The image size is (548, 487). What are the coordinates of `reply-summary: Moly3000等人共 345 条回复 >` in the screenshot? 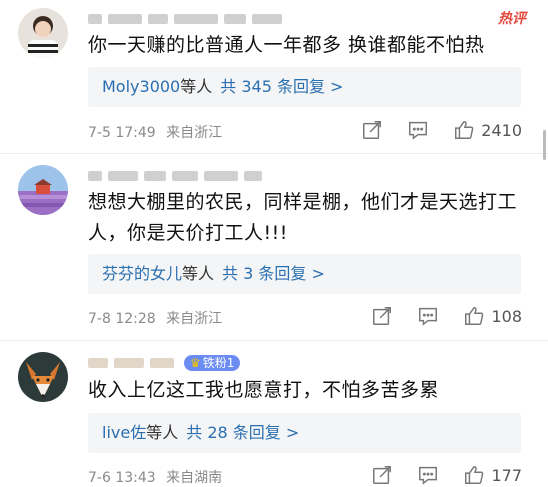 It's located at (304, 87).